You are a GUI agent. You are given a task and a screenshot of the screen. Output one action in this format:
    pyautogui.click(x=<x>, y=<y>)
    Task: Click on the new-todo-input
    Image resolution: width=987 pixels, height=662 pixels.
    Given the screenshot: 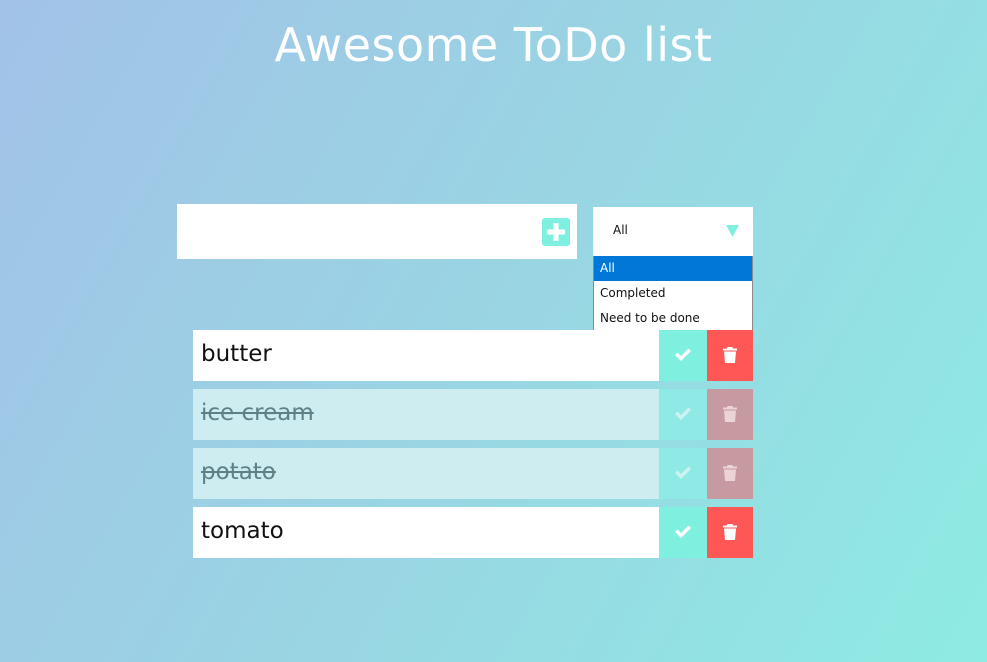 What is the action you would take?
    pyautogui.click(x=352, y=231)
    